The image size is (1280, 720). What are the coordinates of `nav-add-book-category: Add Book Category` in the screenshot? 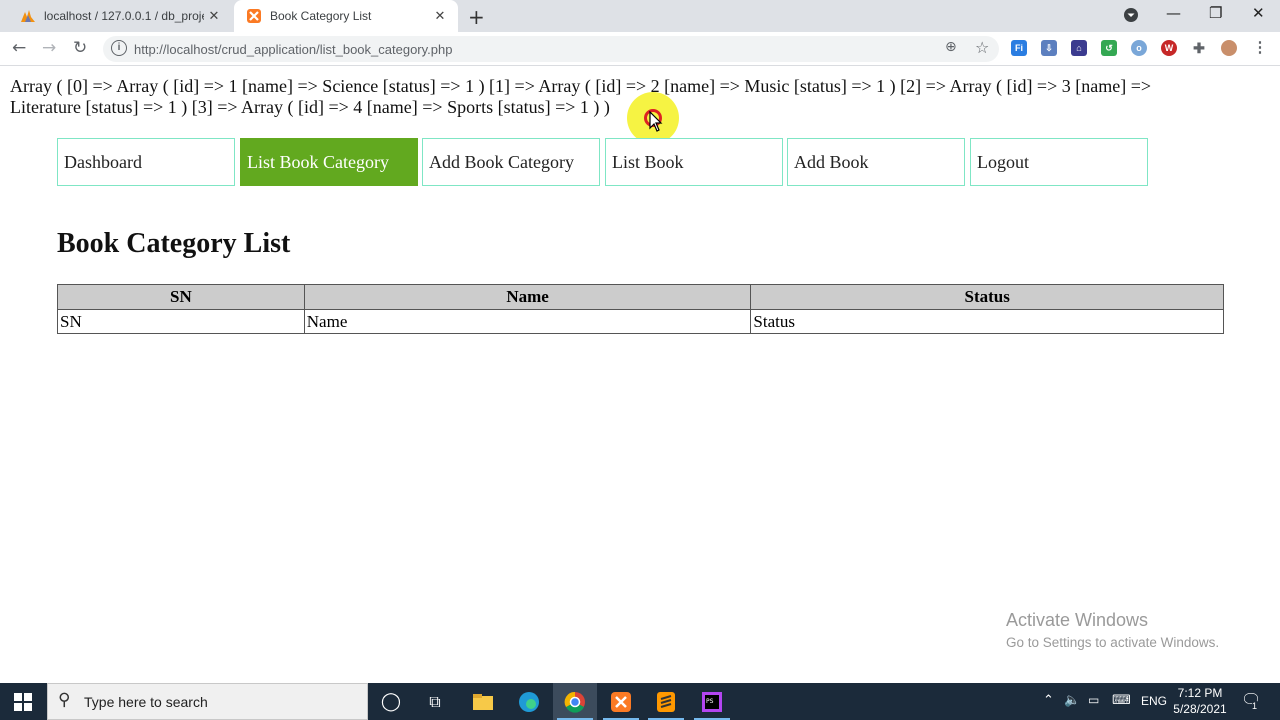 It's located at (511, 162).